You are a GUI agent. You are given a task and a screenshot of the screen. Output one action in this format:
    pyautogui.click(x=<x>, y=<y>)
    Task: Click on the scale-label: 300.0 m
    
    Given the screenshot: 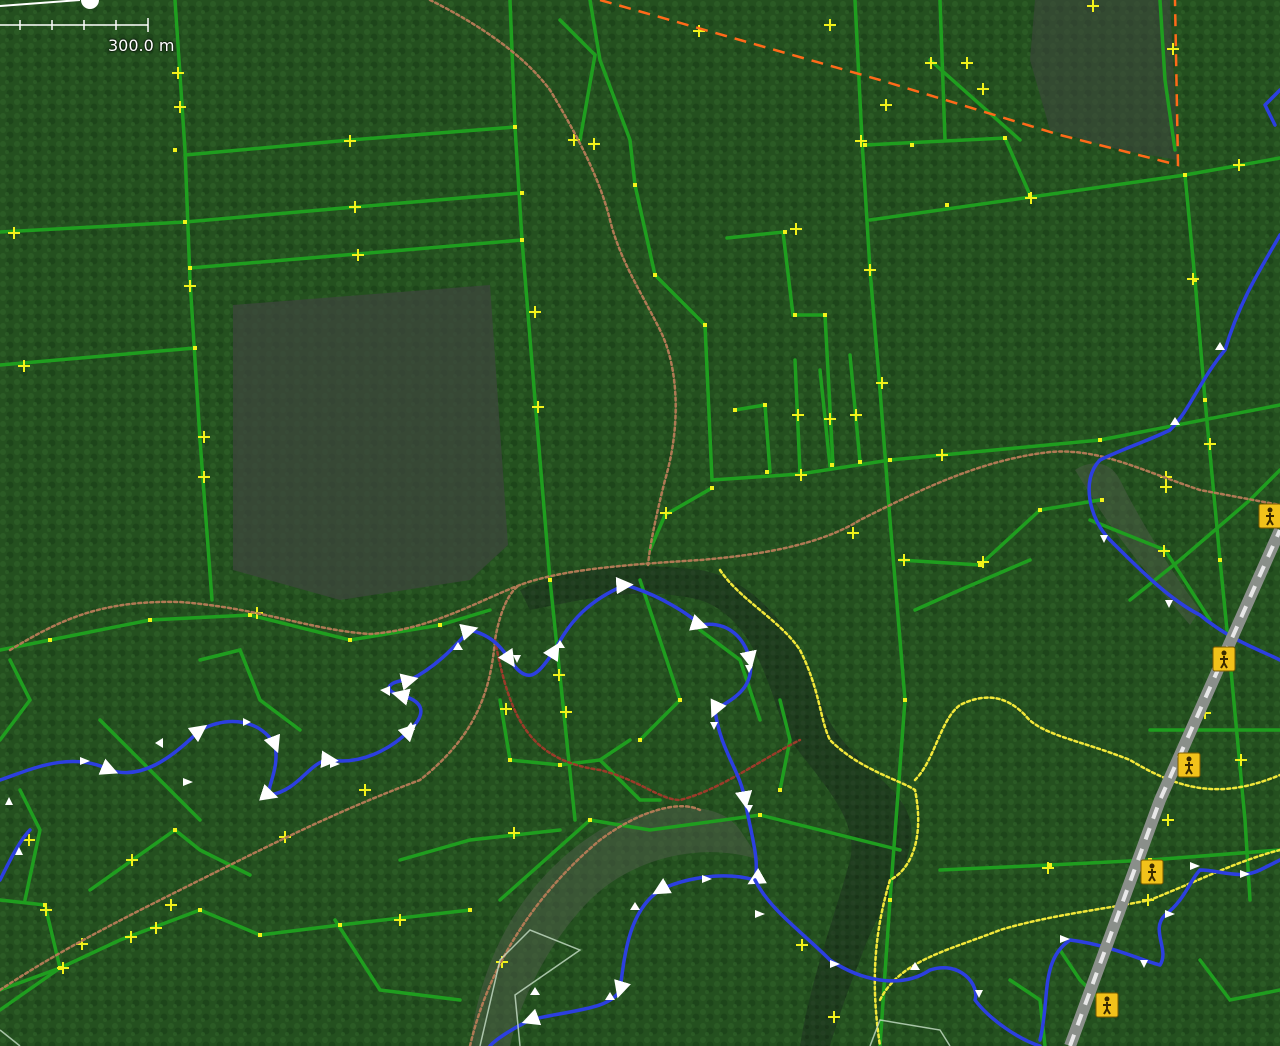 What is the action you would take?
    pyautogui.click(x=141, y=45)
    